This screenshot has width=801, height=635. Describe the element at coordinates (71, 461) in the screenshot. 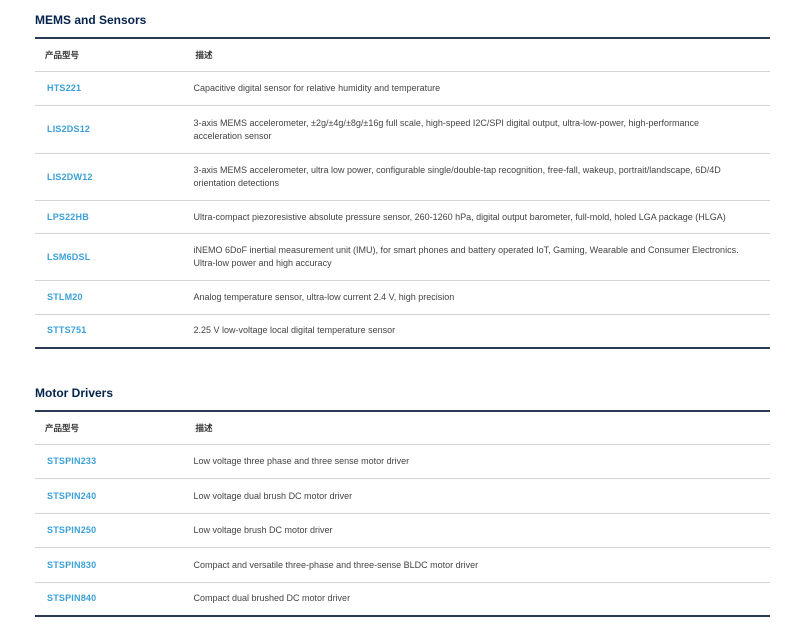

I see `part-link: STSPIN233` at that location.